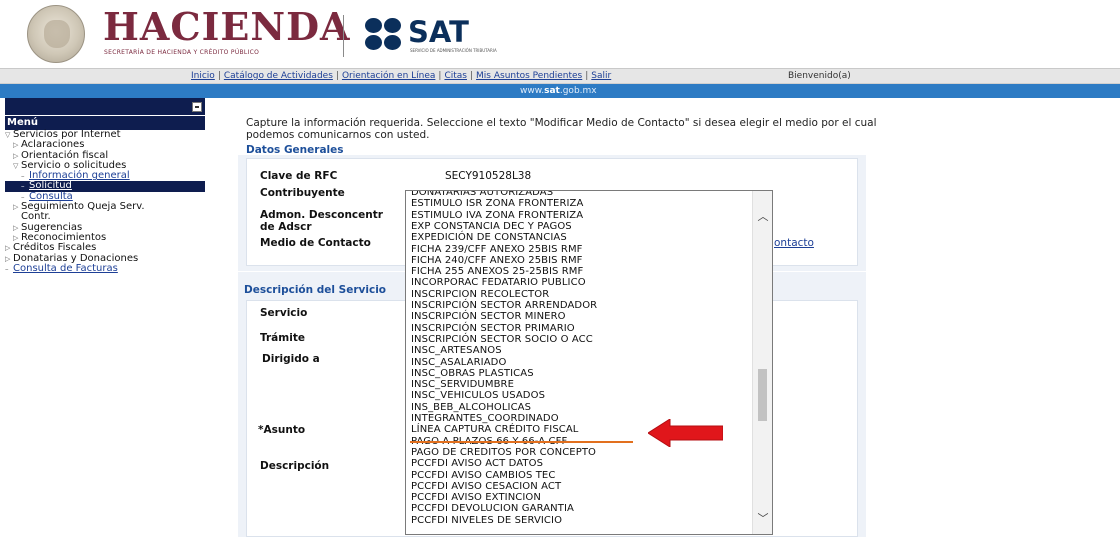 The width and height of the screenshot is (1120, 537). Describe the element at coordinates (763, 519) in the screenshot. I see `scroll-down-icon: ﹀` at that location.